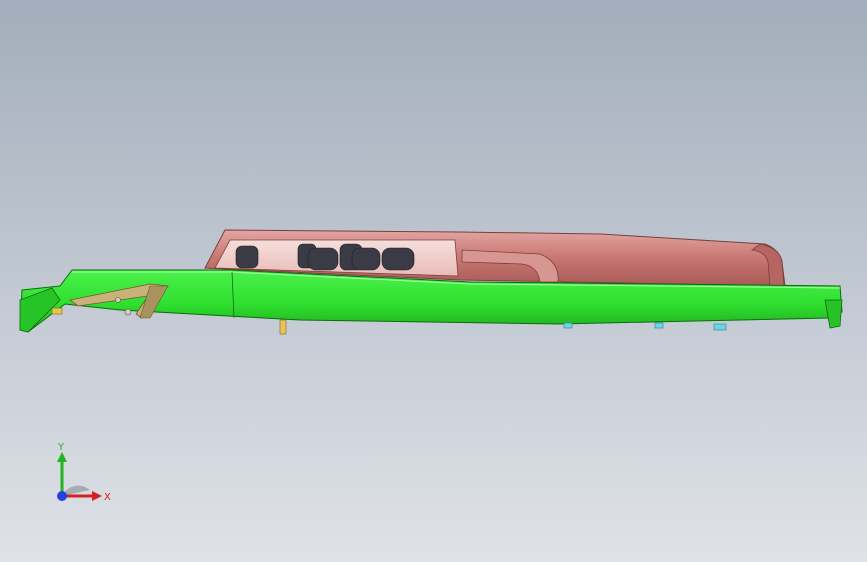 This screenshot has width=867, height=562. Describe the element at coordinates (645, 326) in the screenshot. I see `cyan-clips` at that location.